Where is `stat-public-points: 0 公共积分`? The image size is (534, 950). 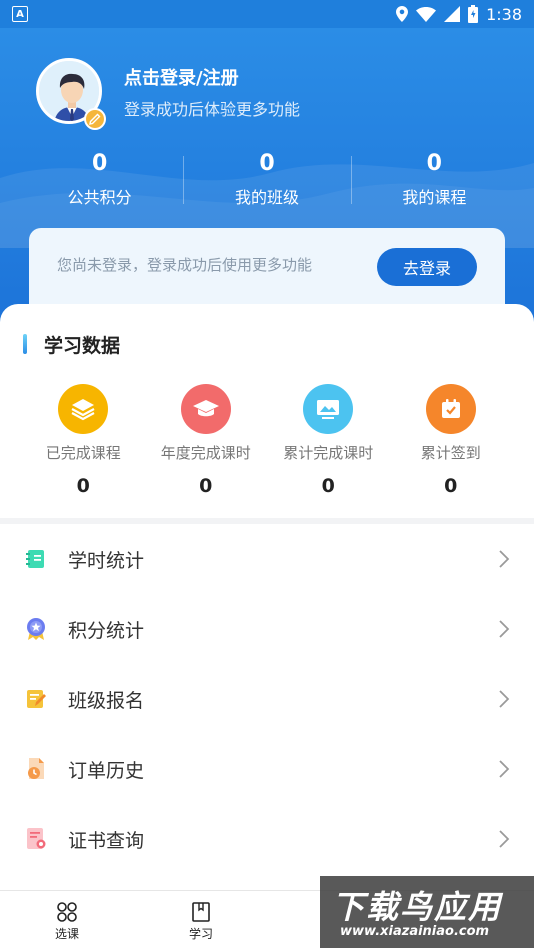 stat-public-points: 0 公共积分 is located at coordinates (99, 180).